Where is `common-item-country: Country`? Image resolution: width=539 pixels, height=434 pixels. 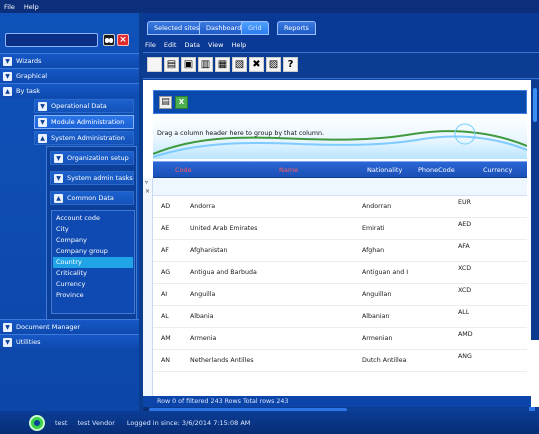
common-item-country: Country is located at coordinates (93, 262).